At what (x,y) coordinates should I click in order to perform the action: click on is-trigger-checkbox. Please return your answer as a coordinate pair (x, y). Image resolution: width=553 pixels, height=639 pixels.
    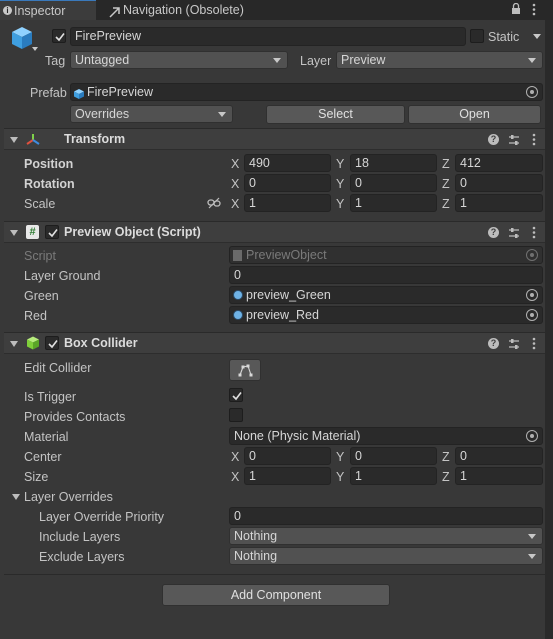
    Looking at the image, I should click on (236, 395).